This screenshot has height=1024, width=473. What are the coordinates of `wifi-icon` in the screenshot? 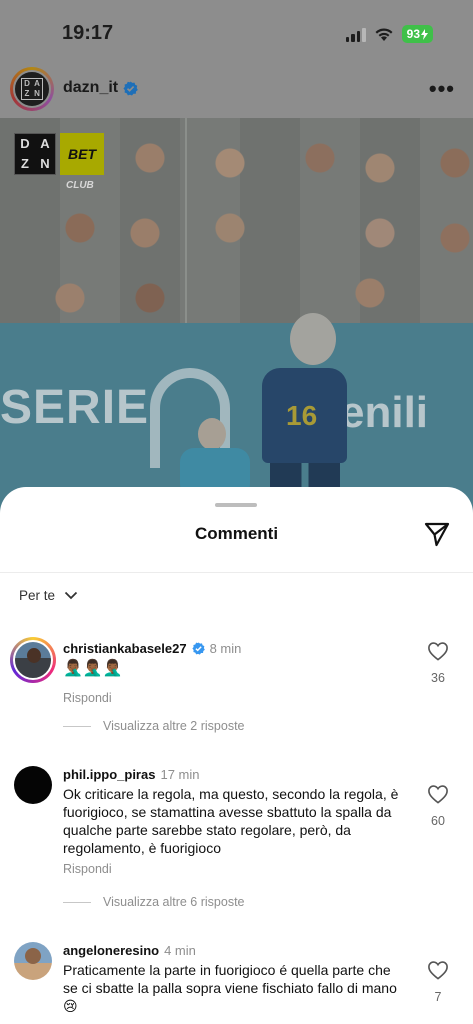 It's located at (384, 34).